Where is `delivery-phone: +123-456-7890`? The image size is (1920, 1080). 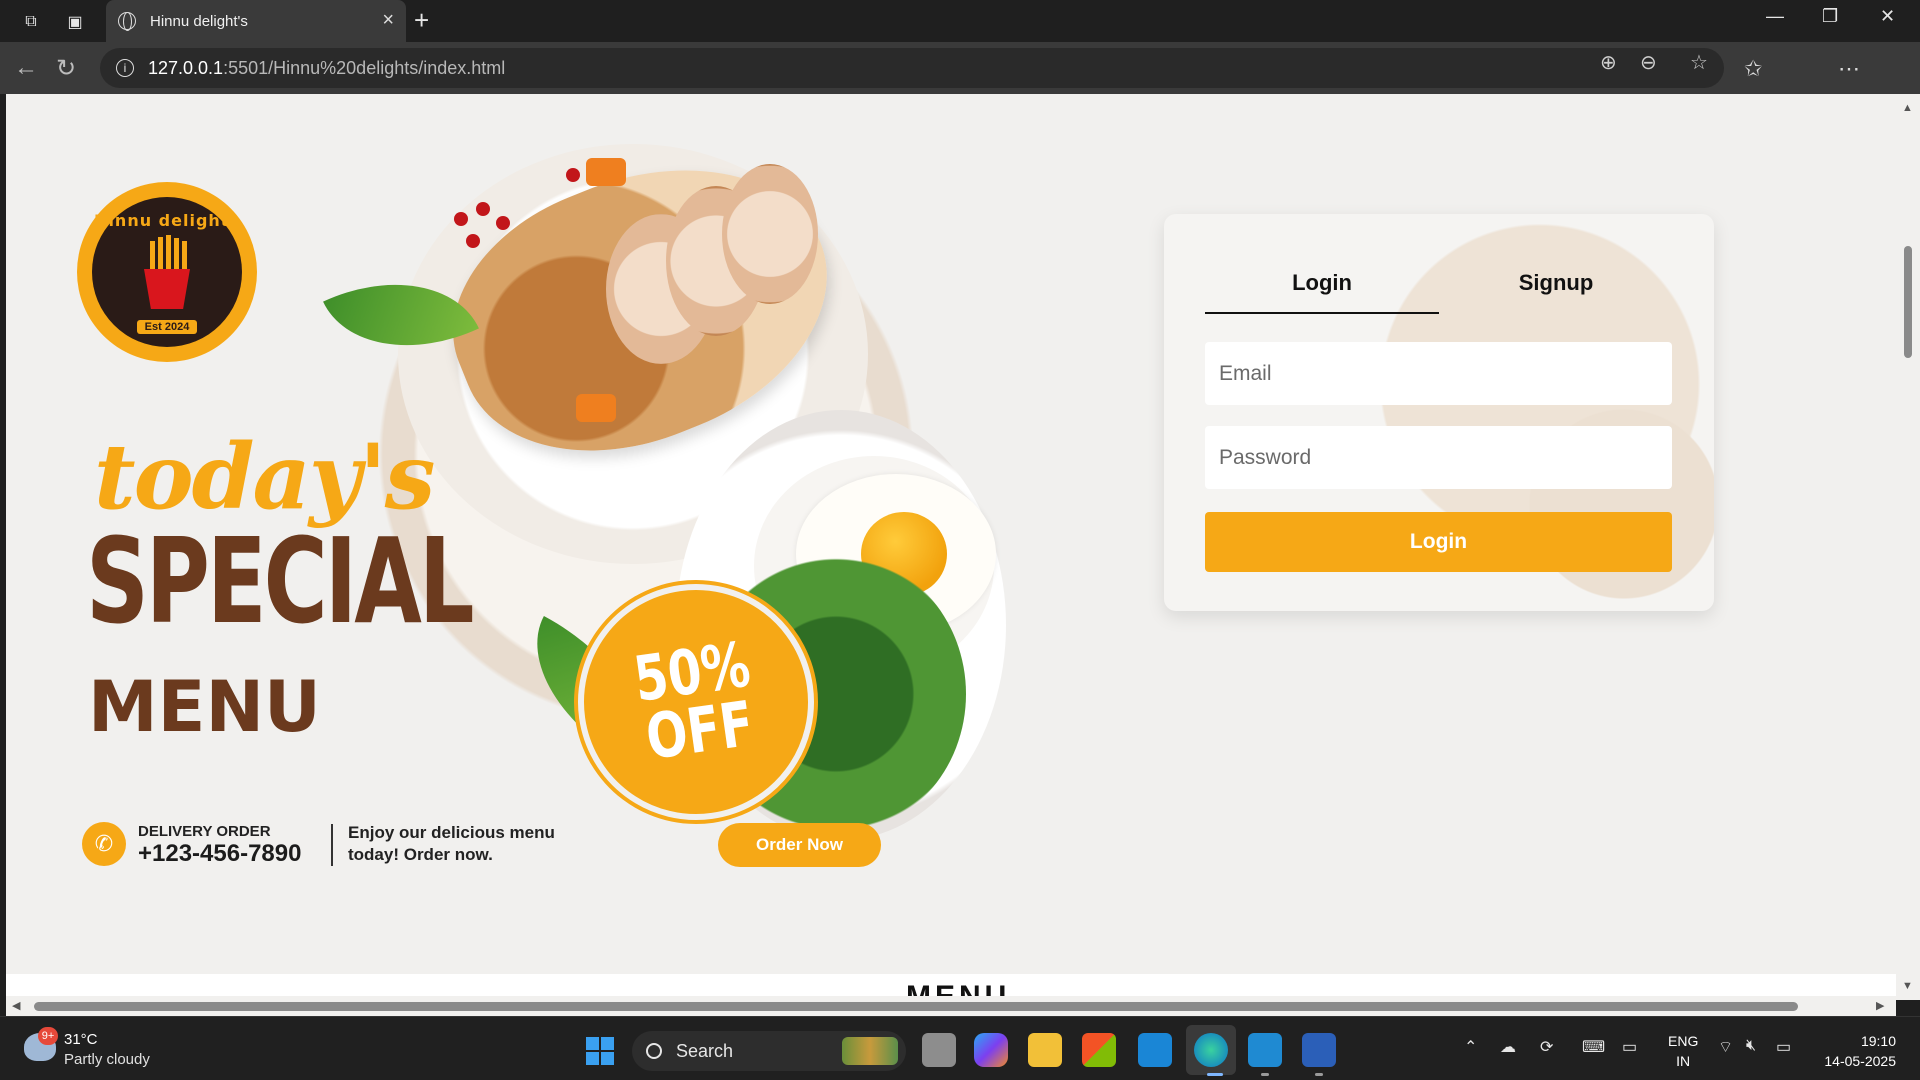
delivery-phone: +123-456-7890 is located at coordinates (220, 853).